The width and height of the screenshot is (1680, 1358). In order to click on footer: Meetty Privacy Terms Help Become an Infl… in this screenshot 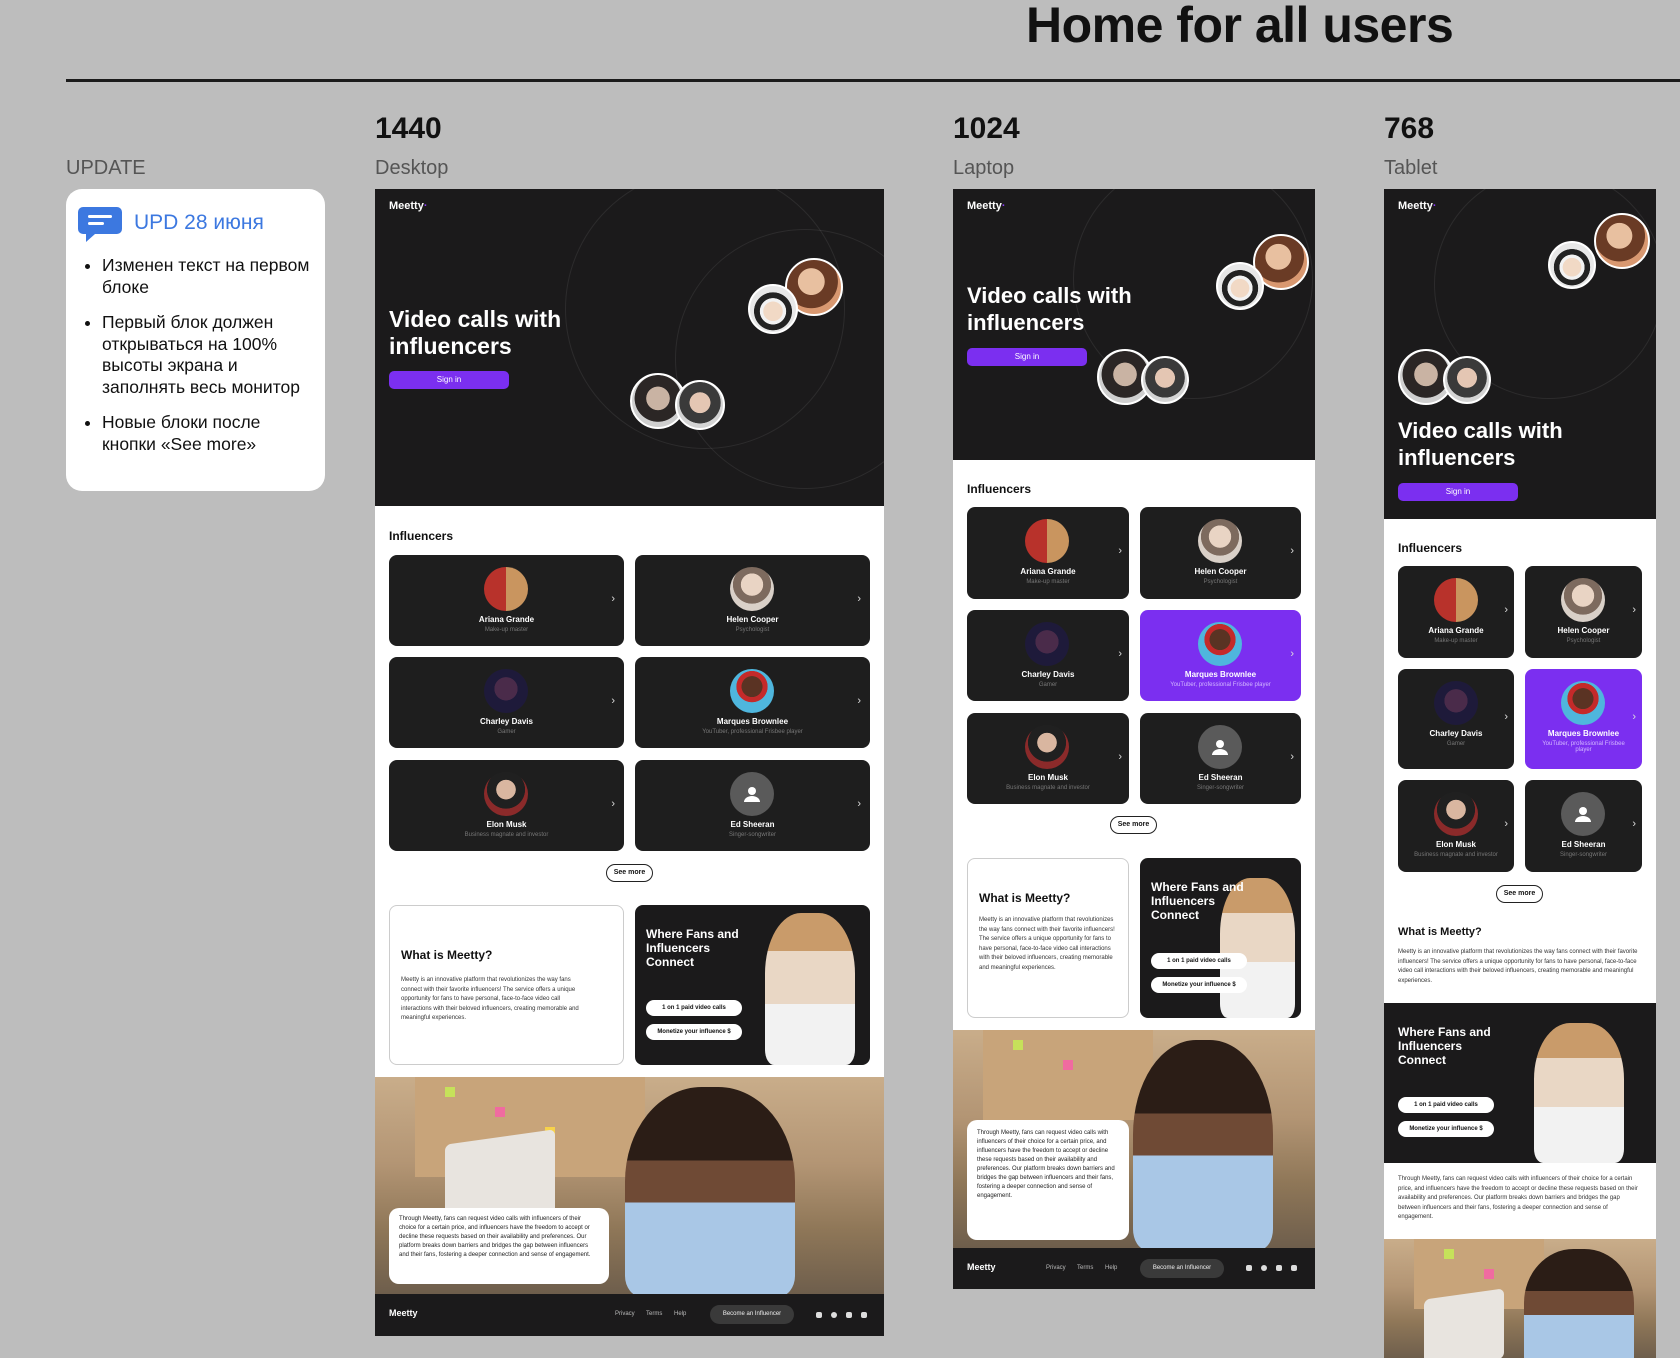, I will do `click(1134, 1268)`.